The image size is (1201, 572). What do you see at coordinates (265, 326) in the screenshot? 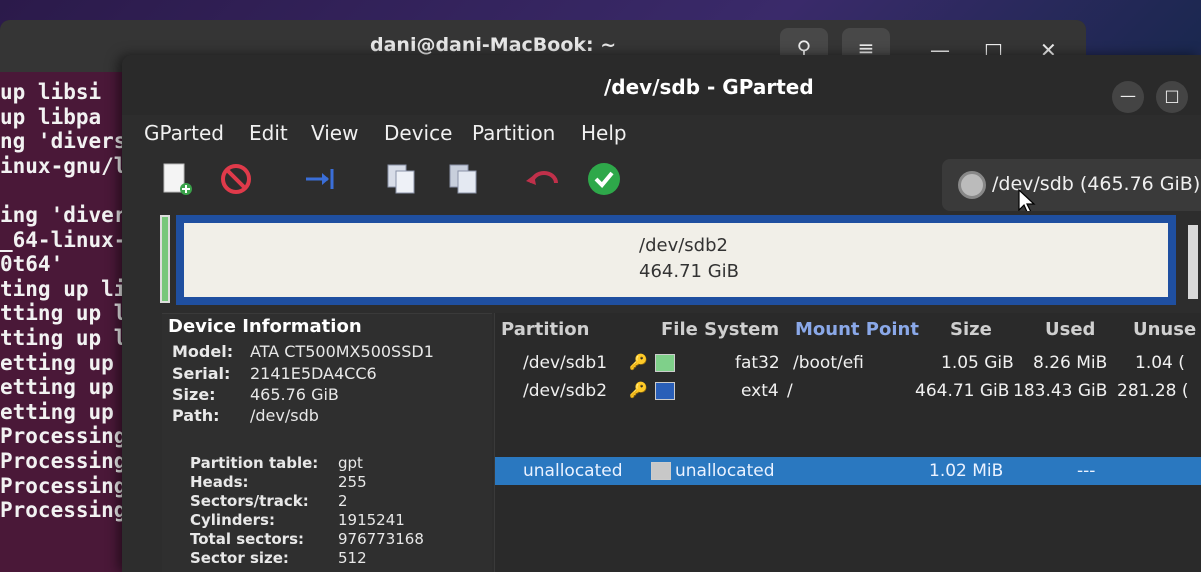
I see `device-info-title: Device Information` at bounding box center [265, 326].